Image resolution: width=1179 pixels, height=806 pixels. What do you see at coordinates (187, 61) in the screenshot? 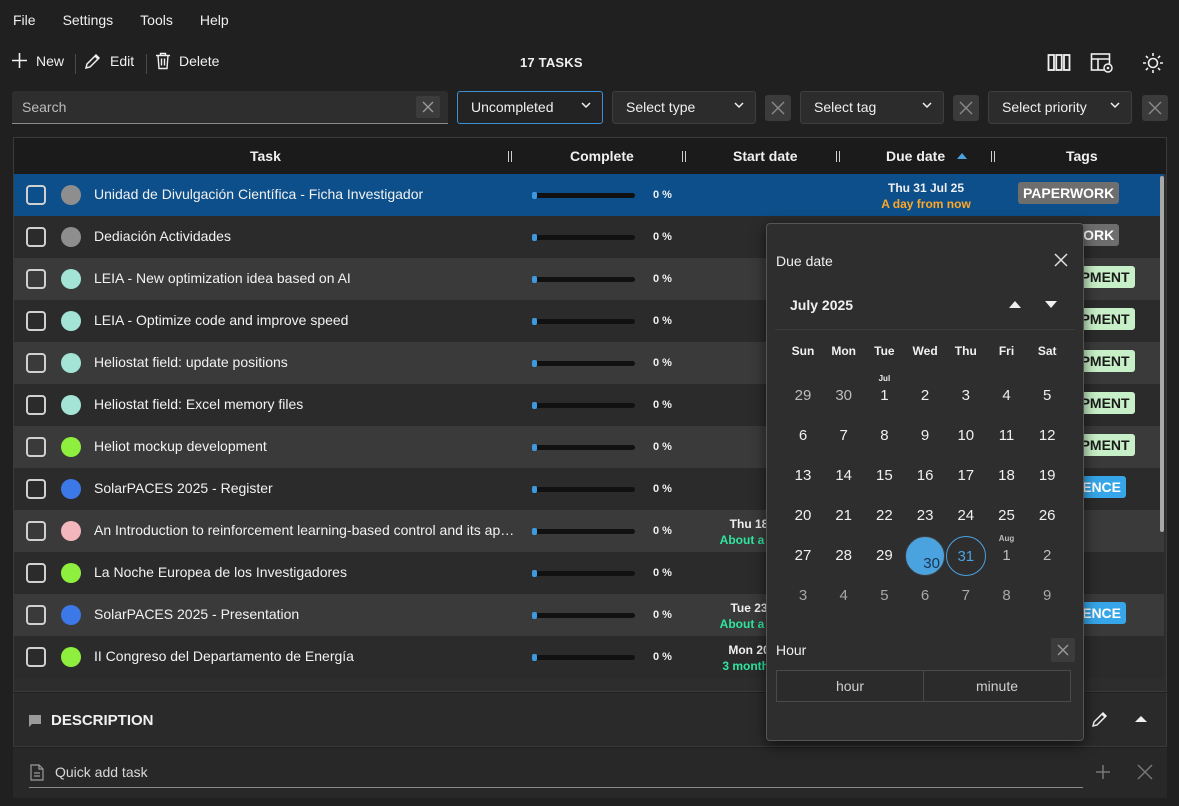
I see `delete-button: Delete` at bounding box center [187, 61].